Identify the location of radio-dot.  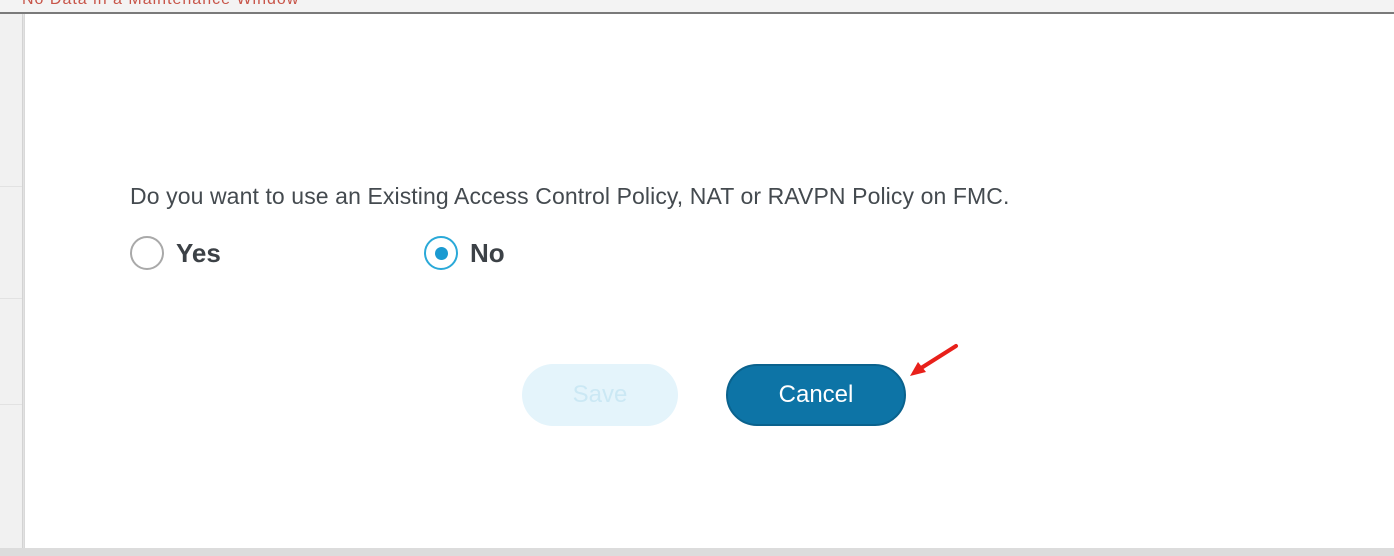
(441, 253).